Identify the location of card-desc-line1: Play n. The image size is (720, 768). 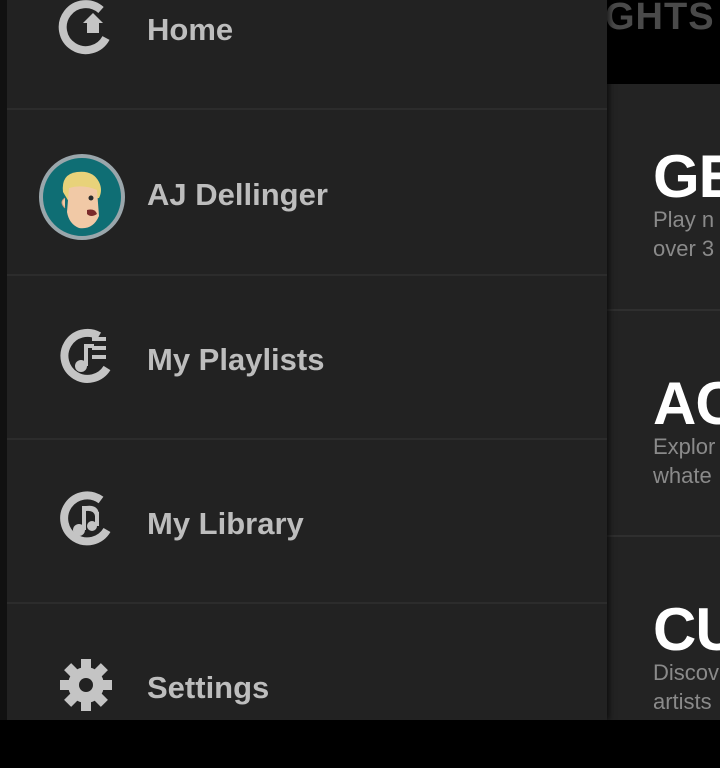
(684, 219).